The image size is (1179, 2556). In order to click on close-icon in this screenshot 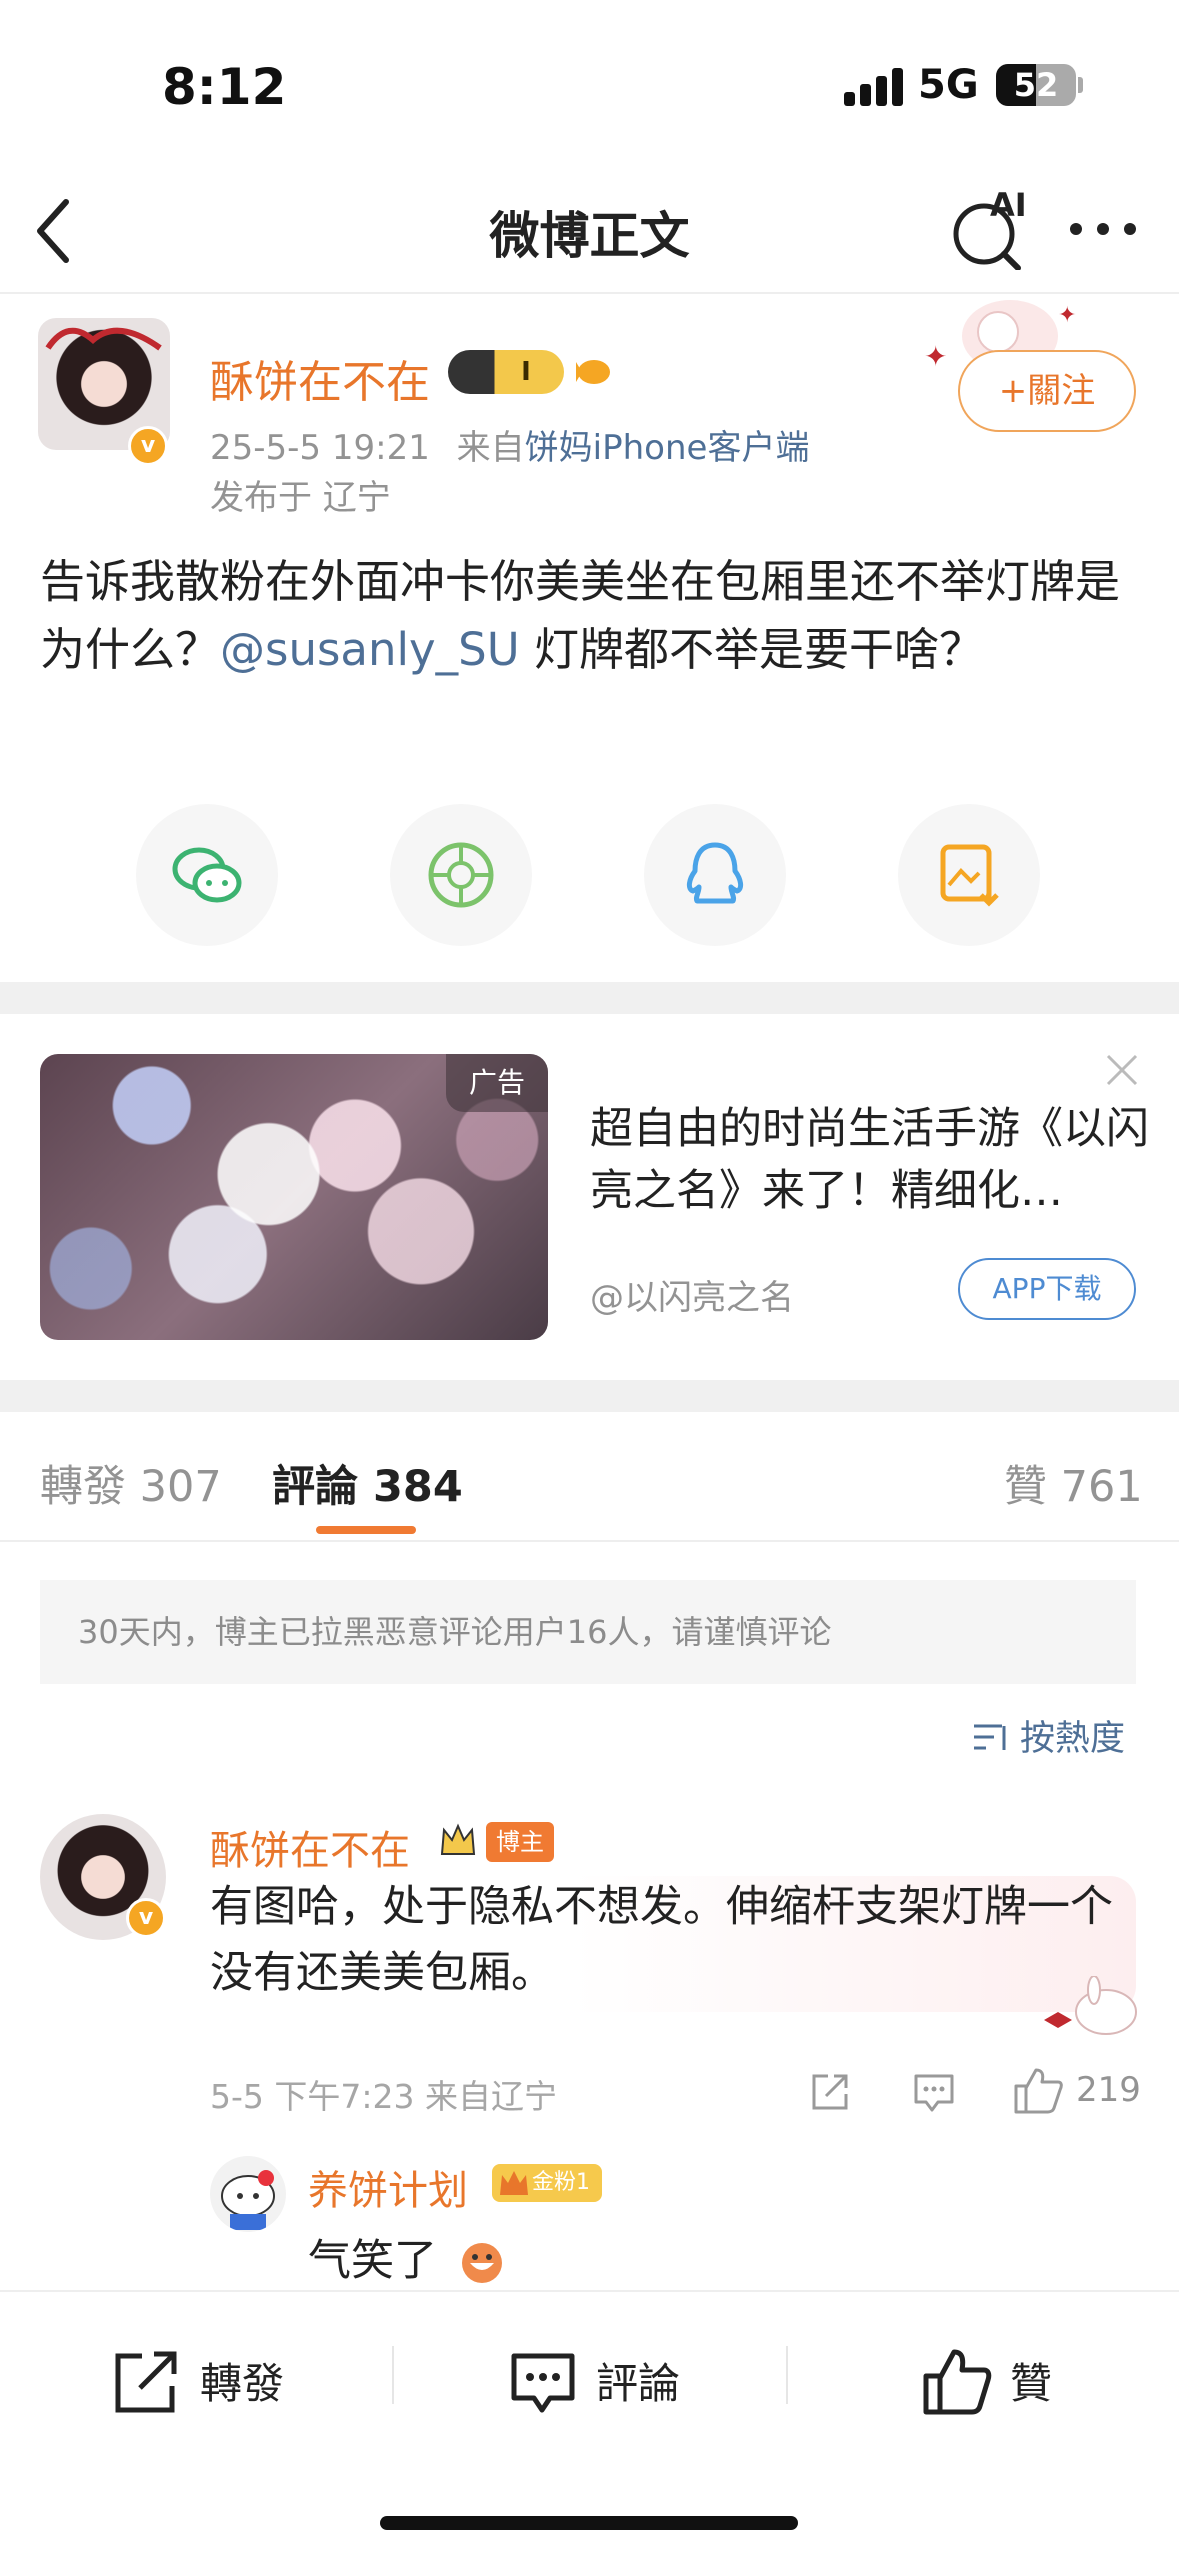, I will do `click(1122, 1070)`.